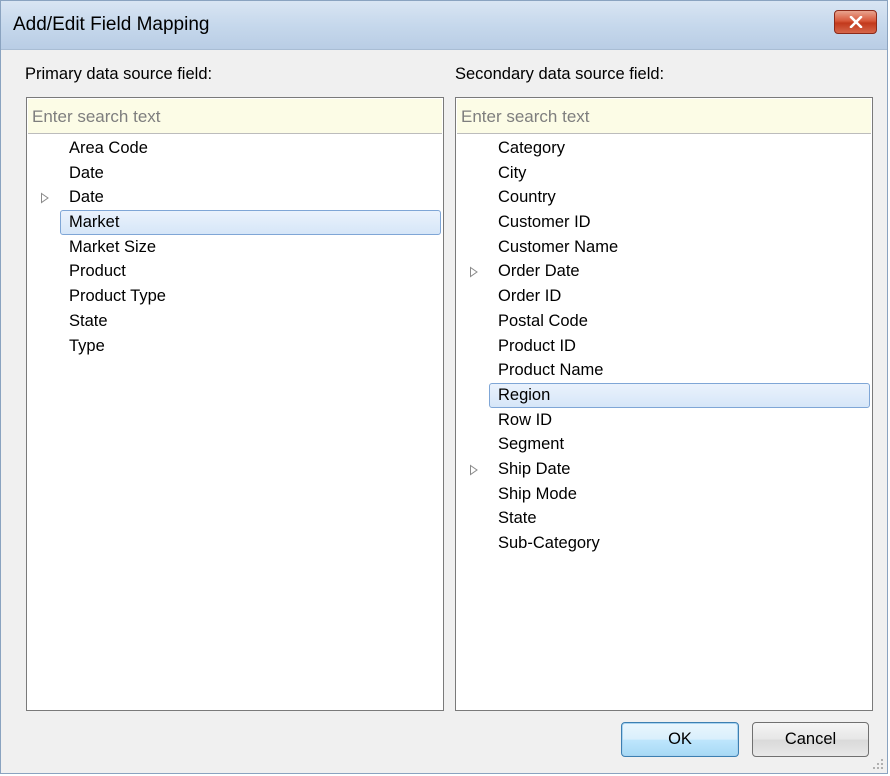  Describe the element at coordinates (543, 320) in the screenshot. I see `secondary-item-label: Postal Code` at that location.